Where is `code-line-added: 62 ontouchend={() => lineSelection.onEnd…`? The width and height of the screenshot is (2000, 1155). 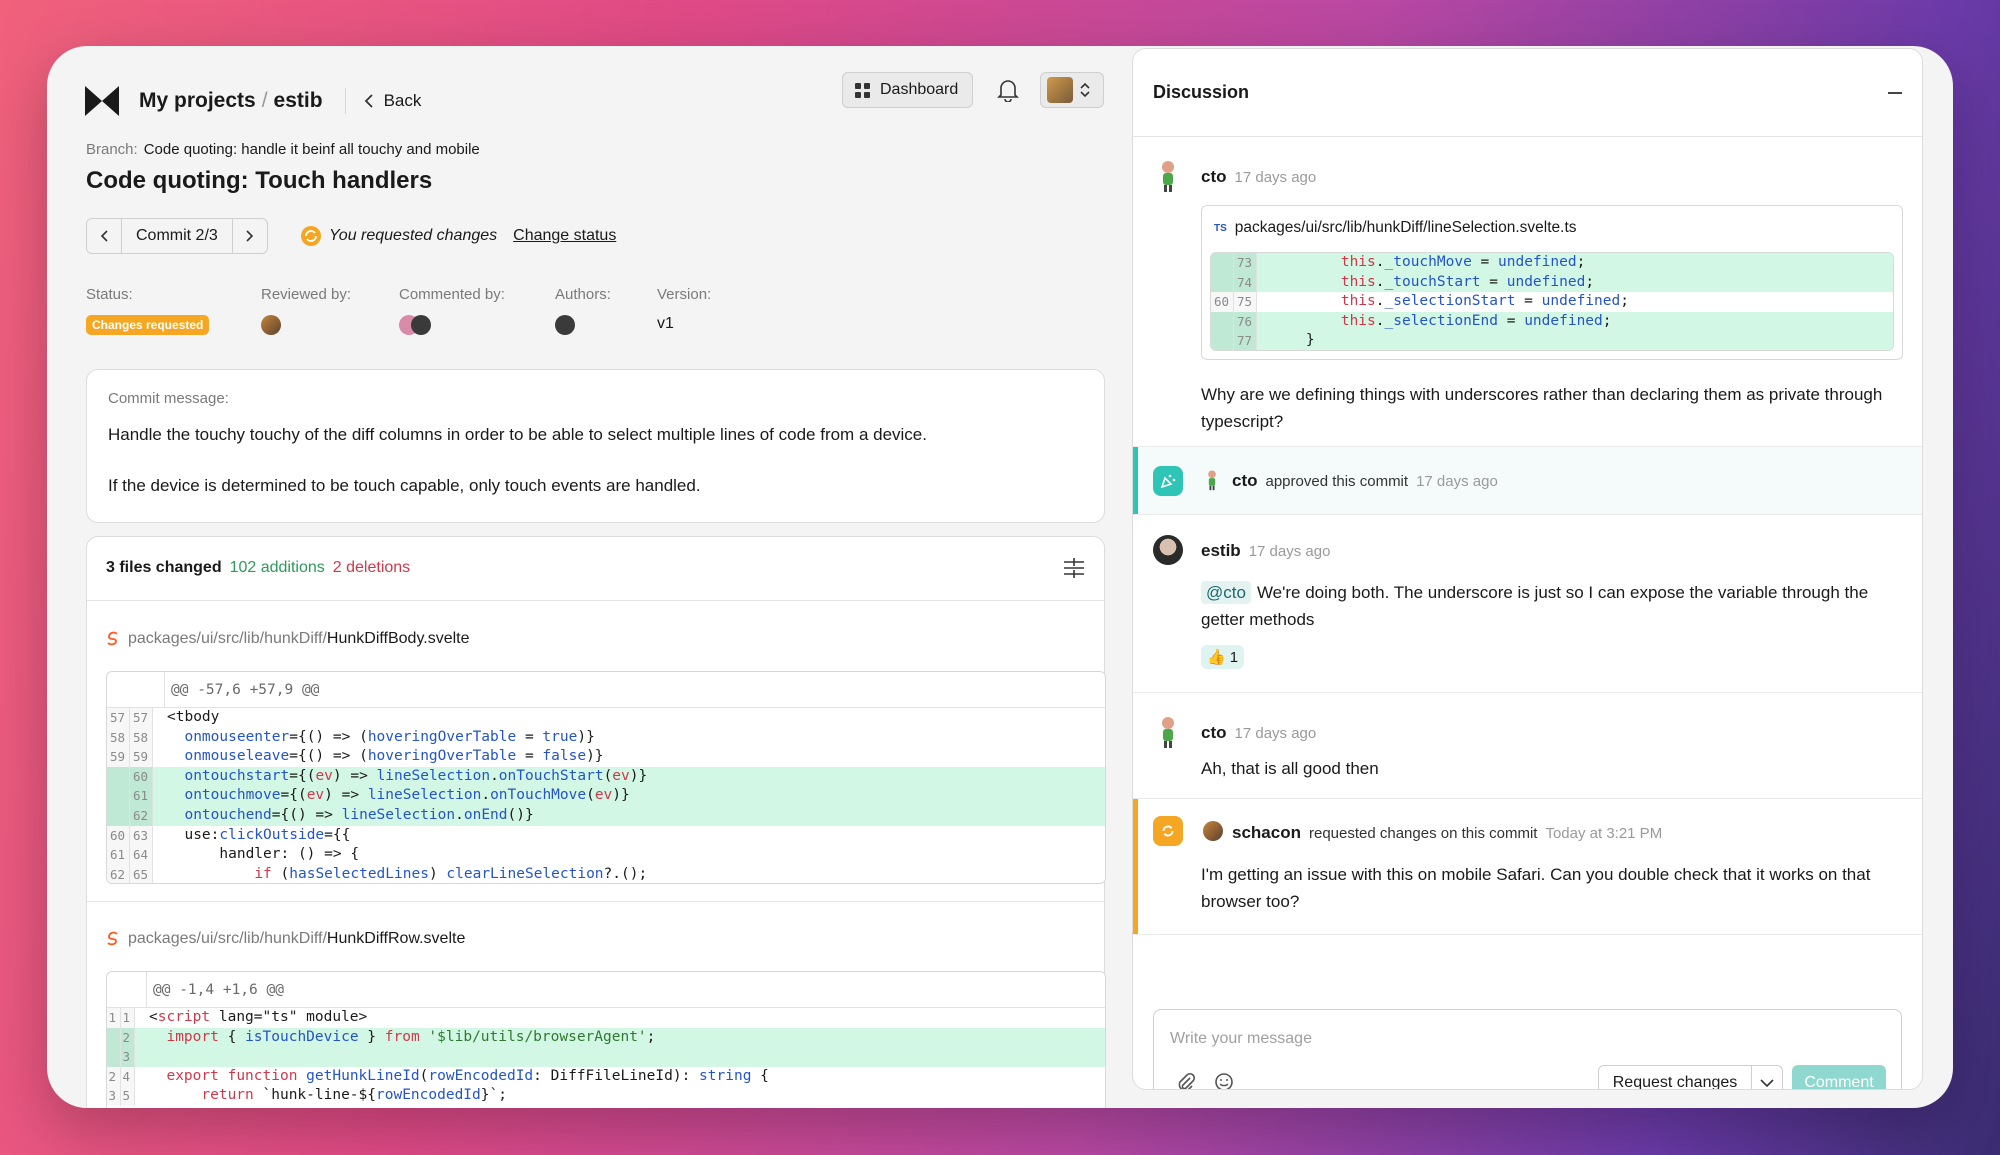
code-line-added: 62 ontouchend={() => lineSelection.onEnd… is located at coordinates (606, 815).